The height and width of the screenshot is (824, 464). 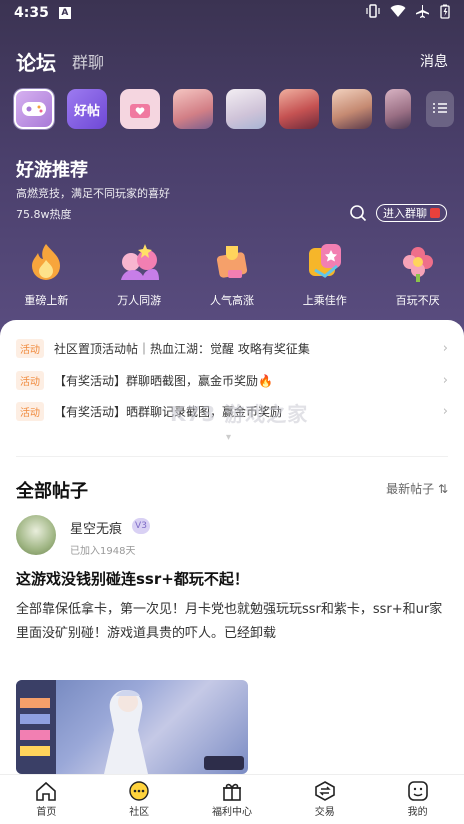 I want to click on category-item: 万人同游, so click(x=139, y=274).